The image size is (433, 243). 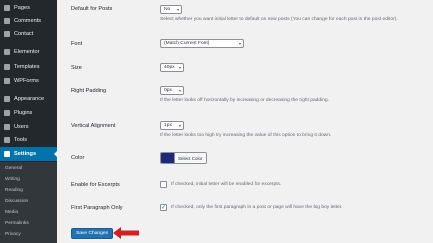 I want to click on first-paragraph-only-checkbox: ✓, so click(x=163, y=207).